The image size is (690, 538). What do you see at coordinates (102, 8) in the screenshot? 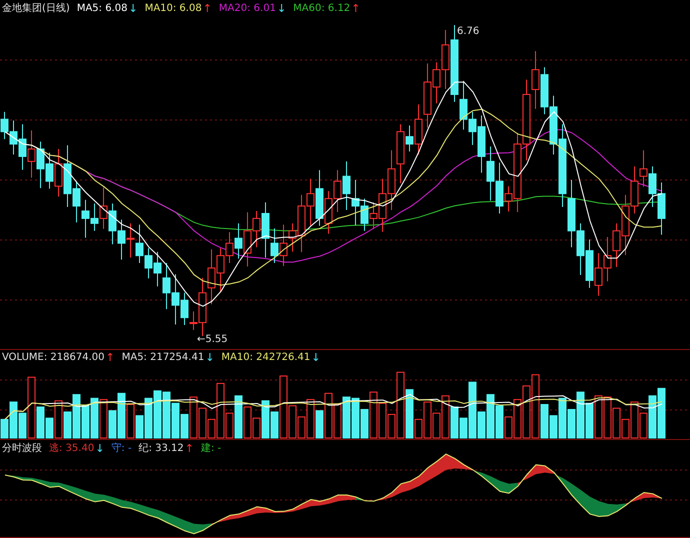
I see `indicator-reading: MA5: 6.08` at bounding box center [102, 8].